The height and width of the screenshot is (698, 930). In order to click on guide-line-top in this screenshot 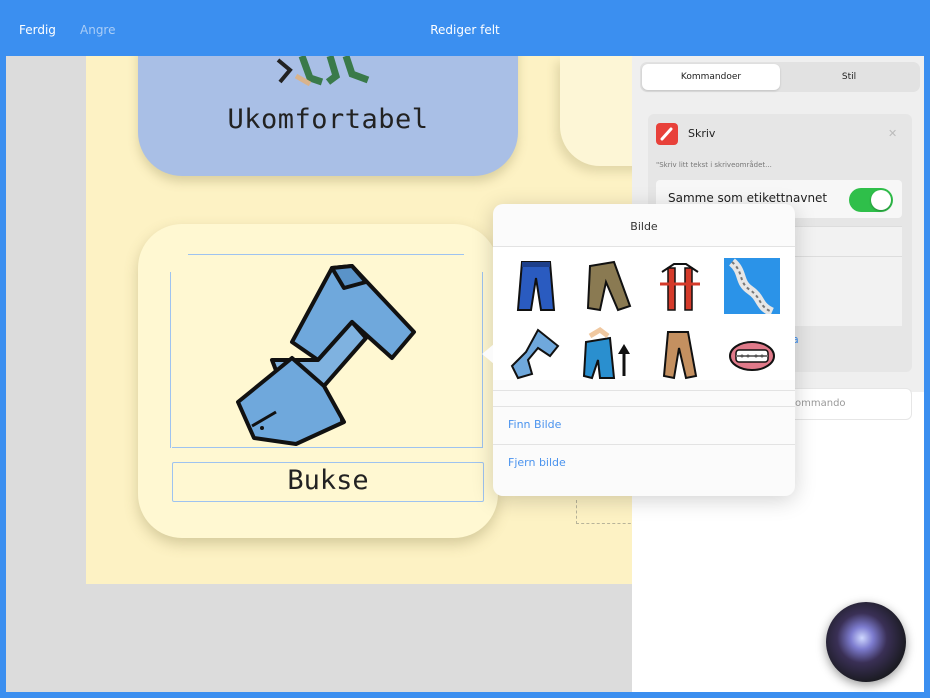, I will do `click(326, 254)`.